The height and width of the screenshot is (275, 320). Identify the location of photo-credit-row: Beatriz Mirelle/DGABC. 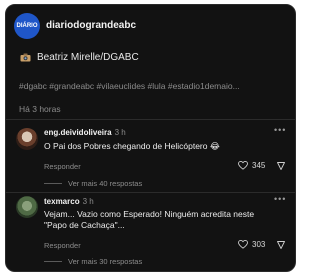
(79, 57).